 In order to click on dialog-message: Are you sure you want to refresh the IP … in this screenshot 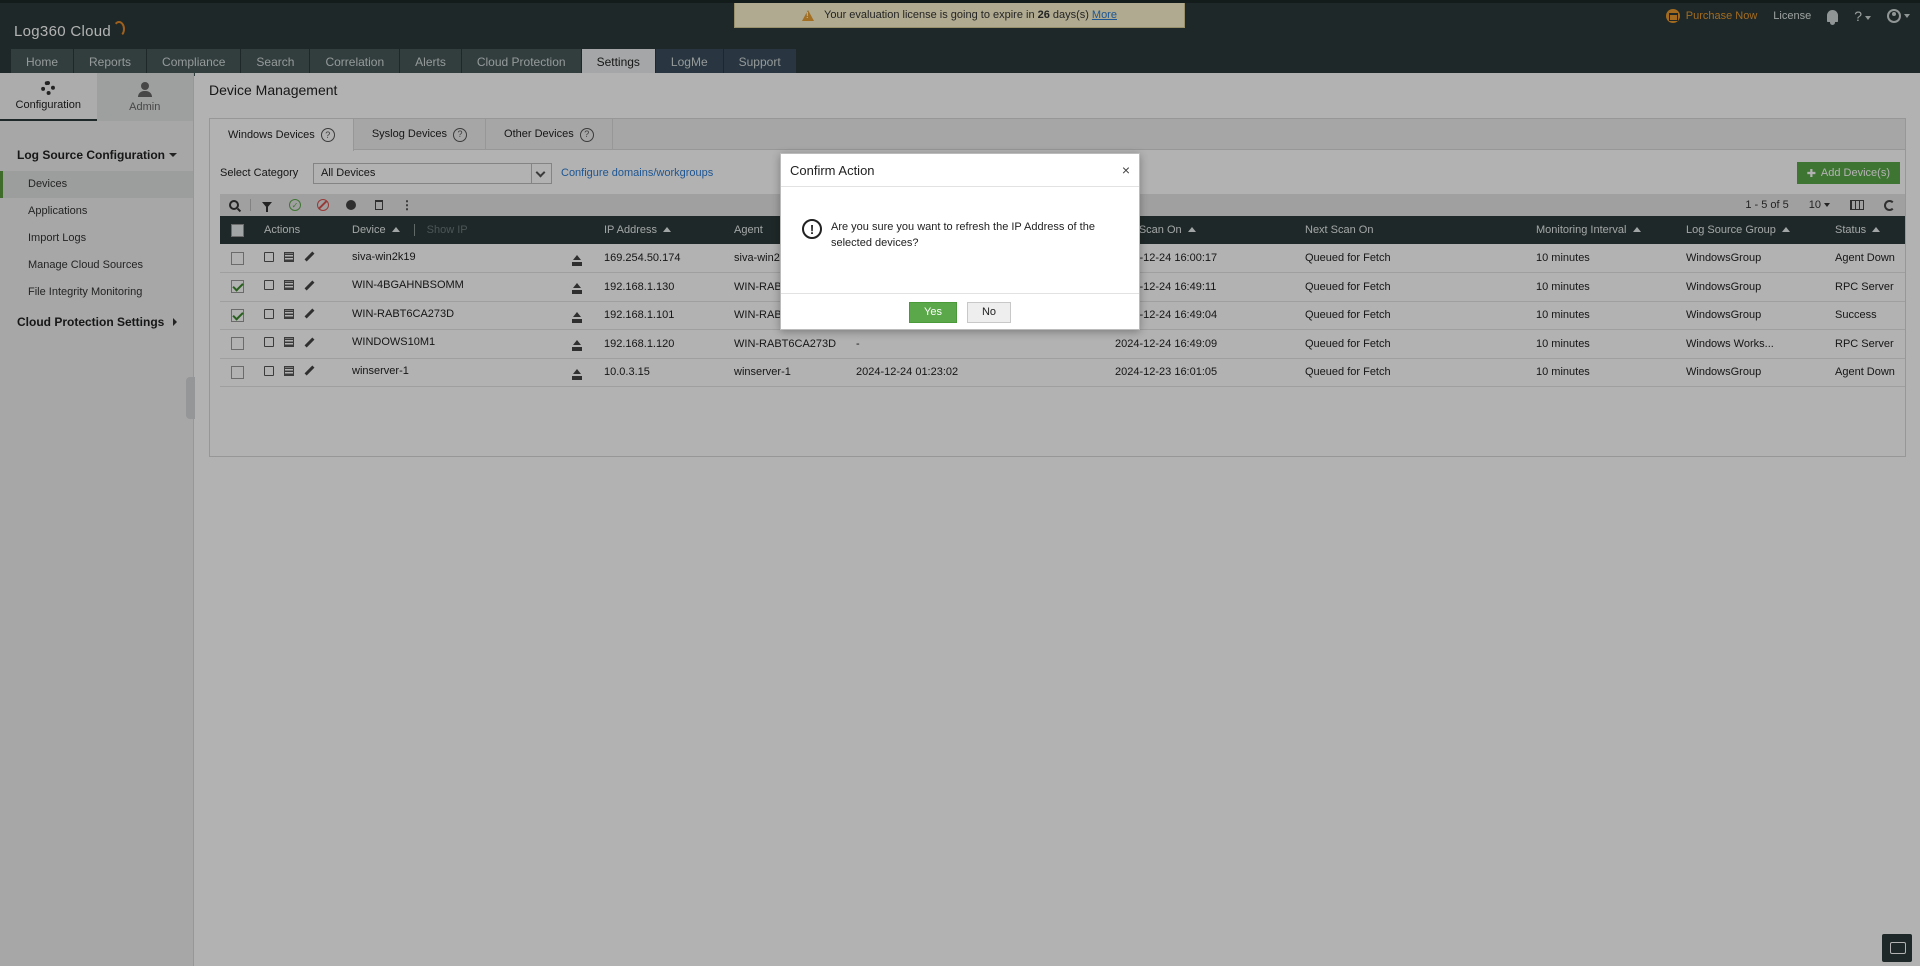, I will do `click(963, 235)`.